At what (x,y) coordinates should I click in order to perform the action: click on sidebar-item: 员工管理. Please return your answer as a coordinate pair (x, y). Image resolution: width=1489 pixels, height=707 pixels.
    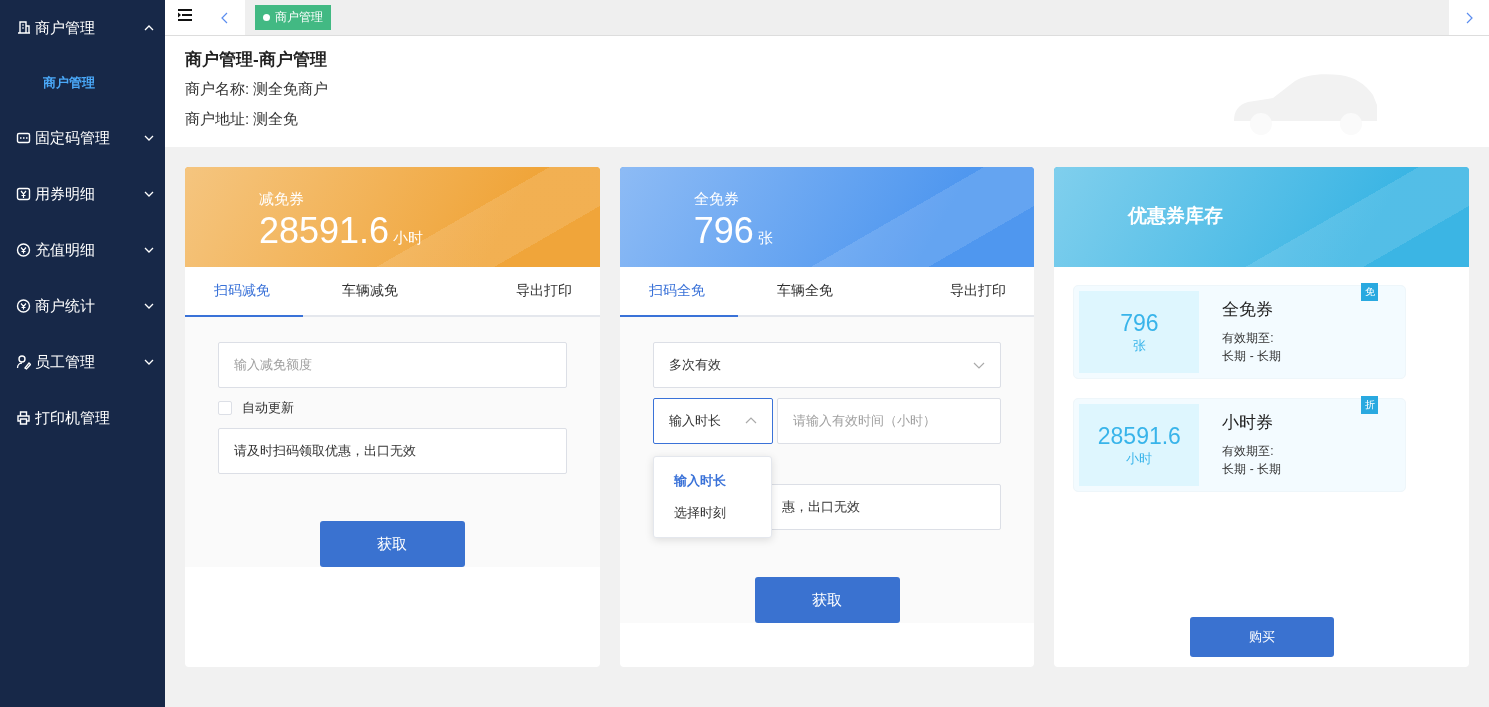
    Looking at the image, I should click on (82, 362).